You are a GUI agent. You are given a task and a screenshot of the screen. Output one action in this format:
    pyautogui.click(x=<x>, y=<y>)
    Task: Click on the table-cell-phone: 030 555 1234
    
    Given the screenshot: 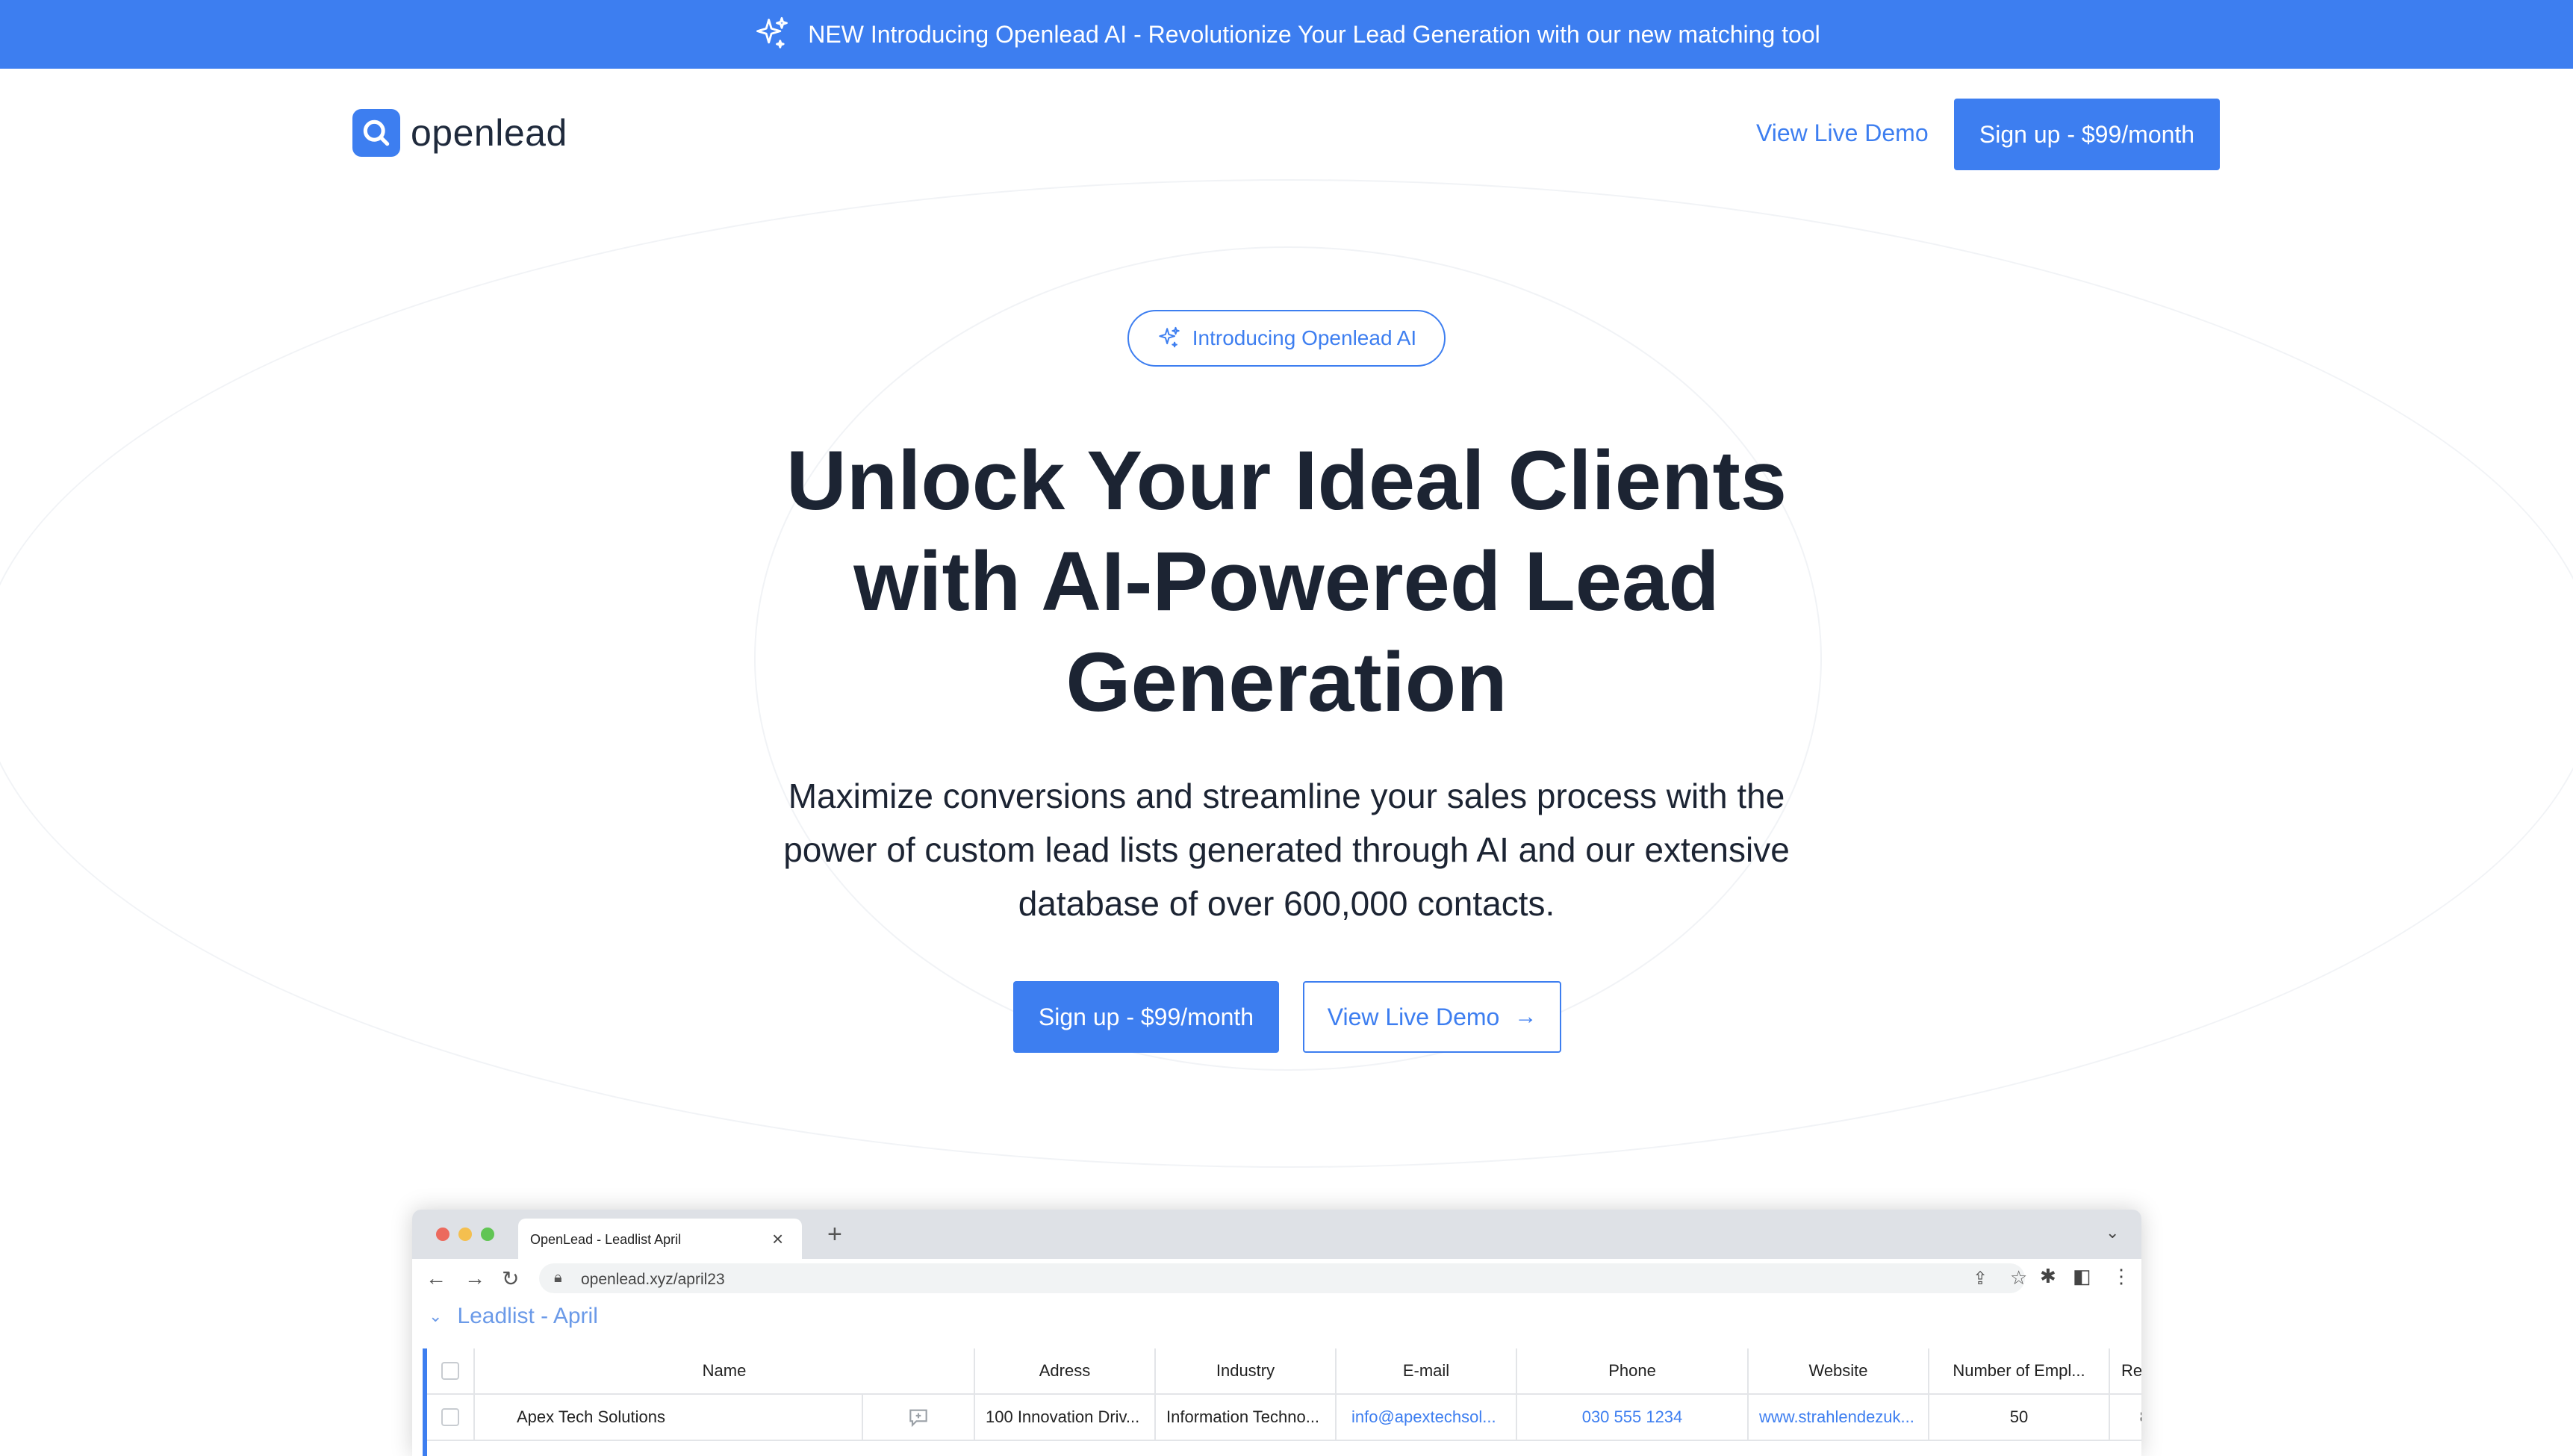 What is the action you would take?
    pyautogui.click(x=1633, y=1418)
    